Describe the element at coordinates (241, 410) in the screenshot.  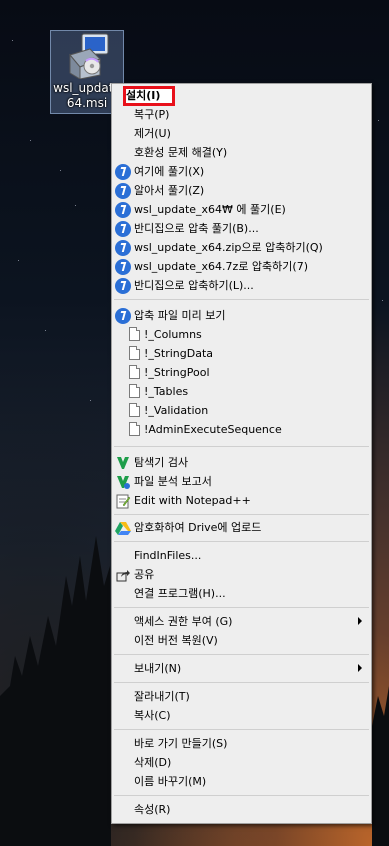
I see `menu-item-preview-file: !_Validation` at that location.